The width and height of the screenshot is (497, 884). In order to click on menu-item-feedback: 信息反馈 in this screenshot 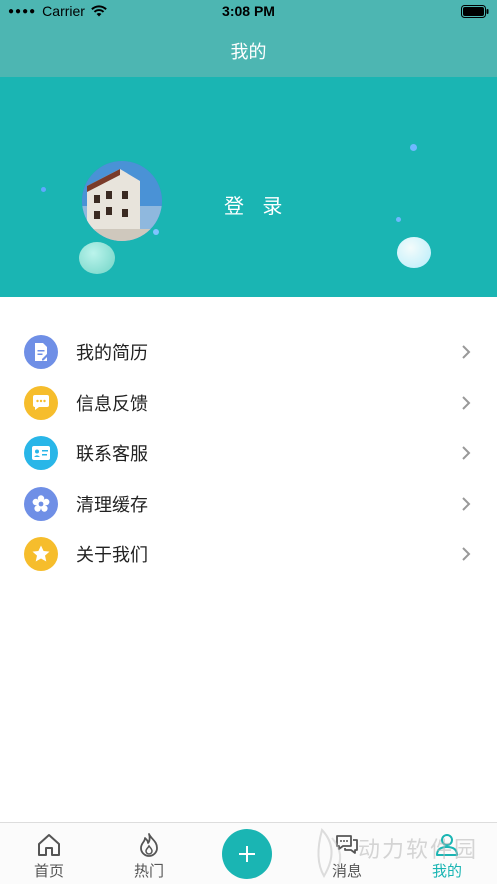, I will do `click(248, 403)`.